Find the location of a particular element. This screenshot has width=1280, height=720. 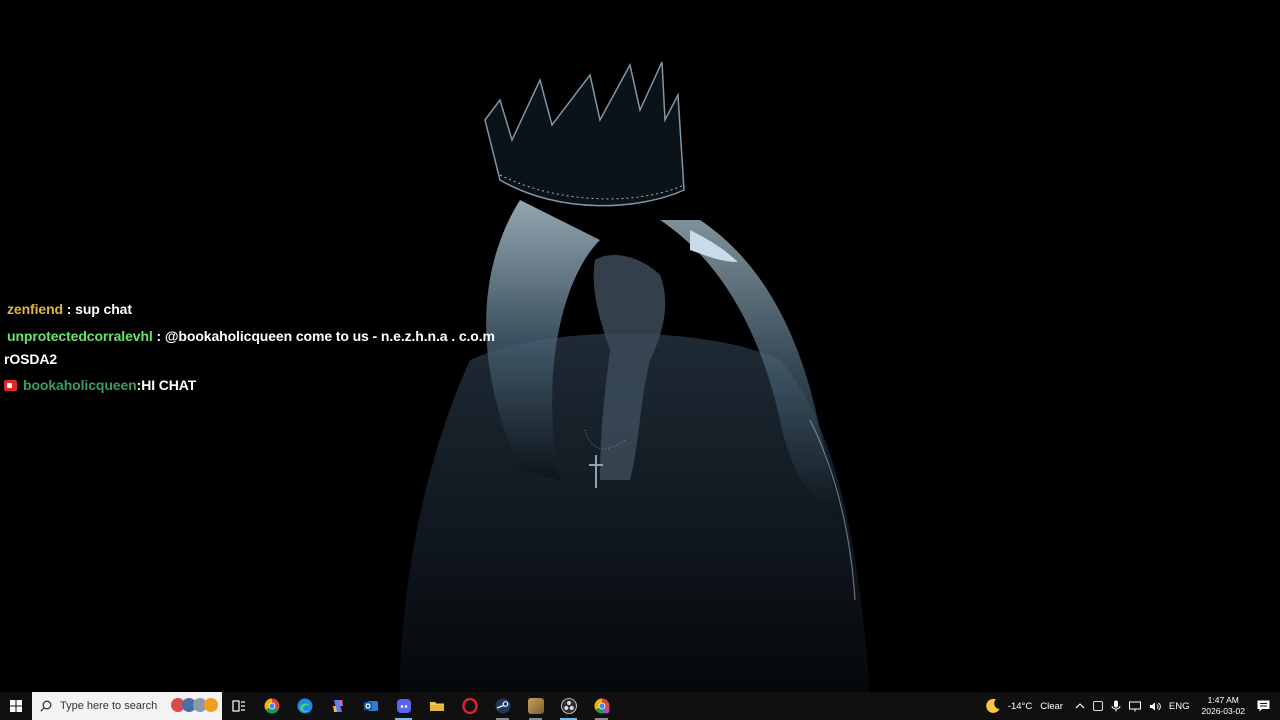

camera-tray-icon is located at coordinates (1097, 706).